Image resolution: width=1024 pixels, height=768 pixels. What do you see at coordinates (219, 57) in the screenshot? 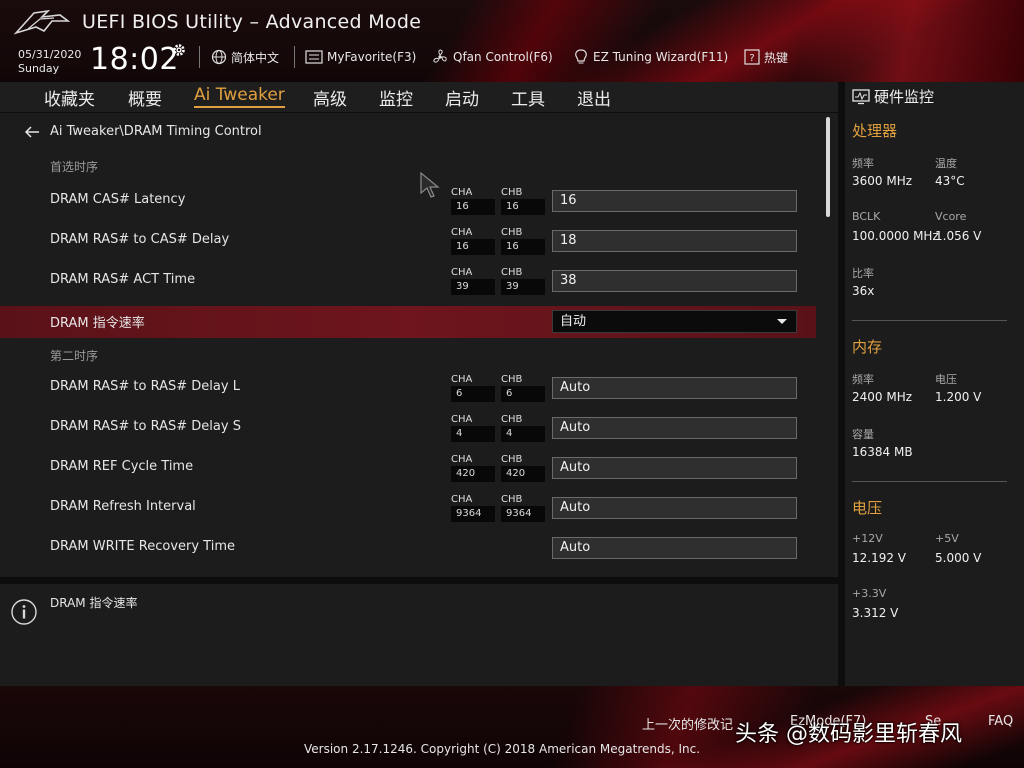
I see `globe-icon` at bounding box center [219, 57].